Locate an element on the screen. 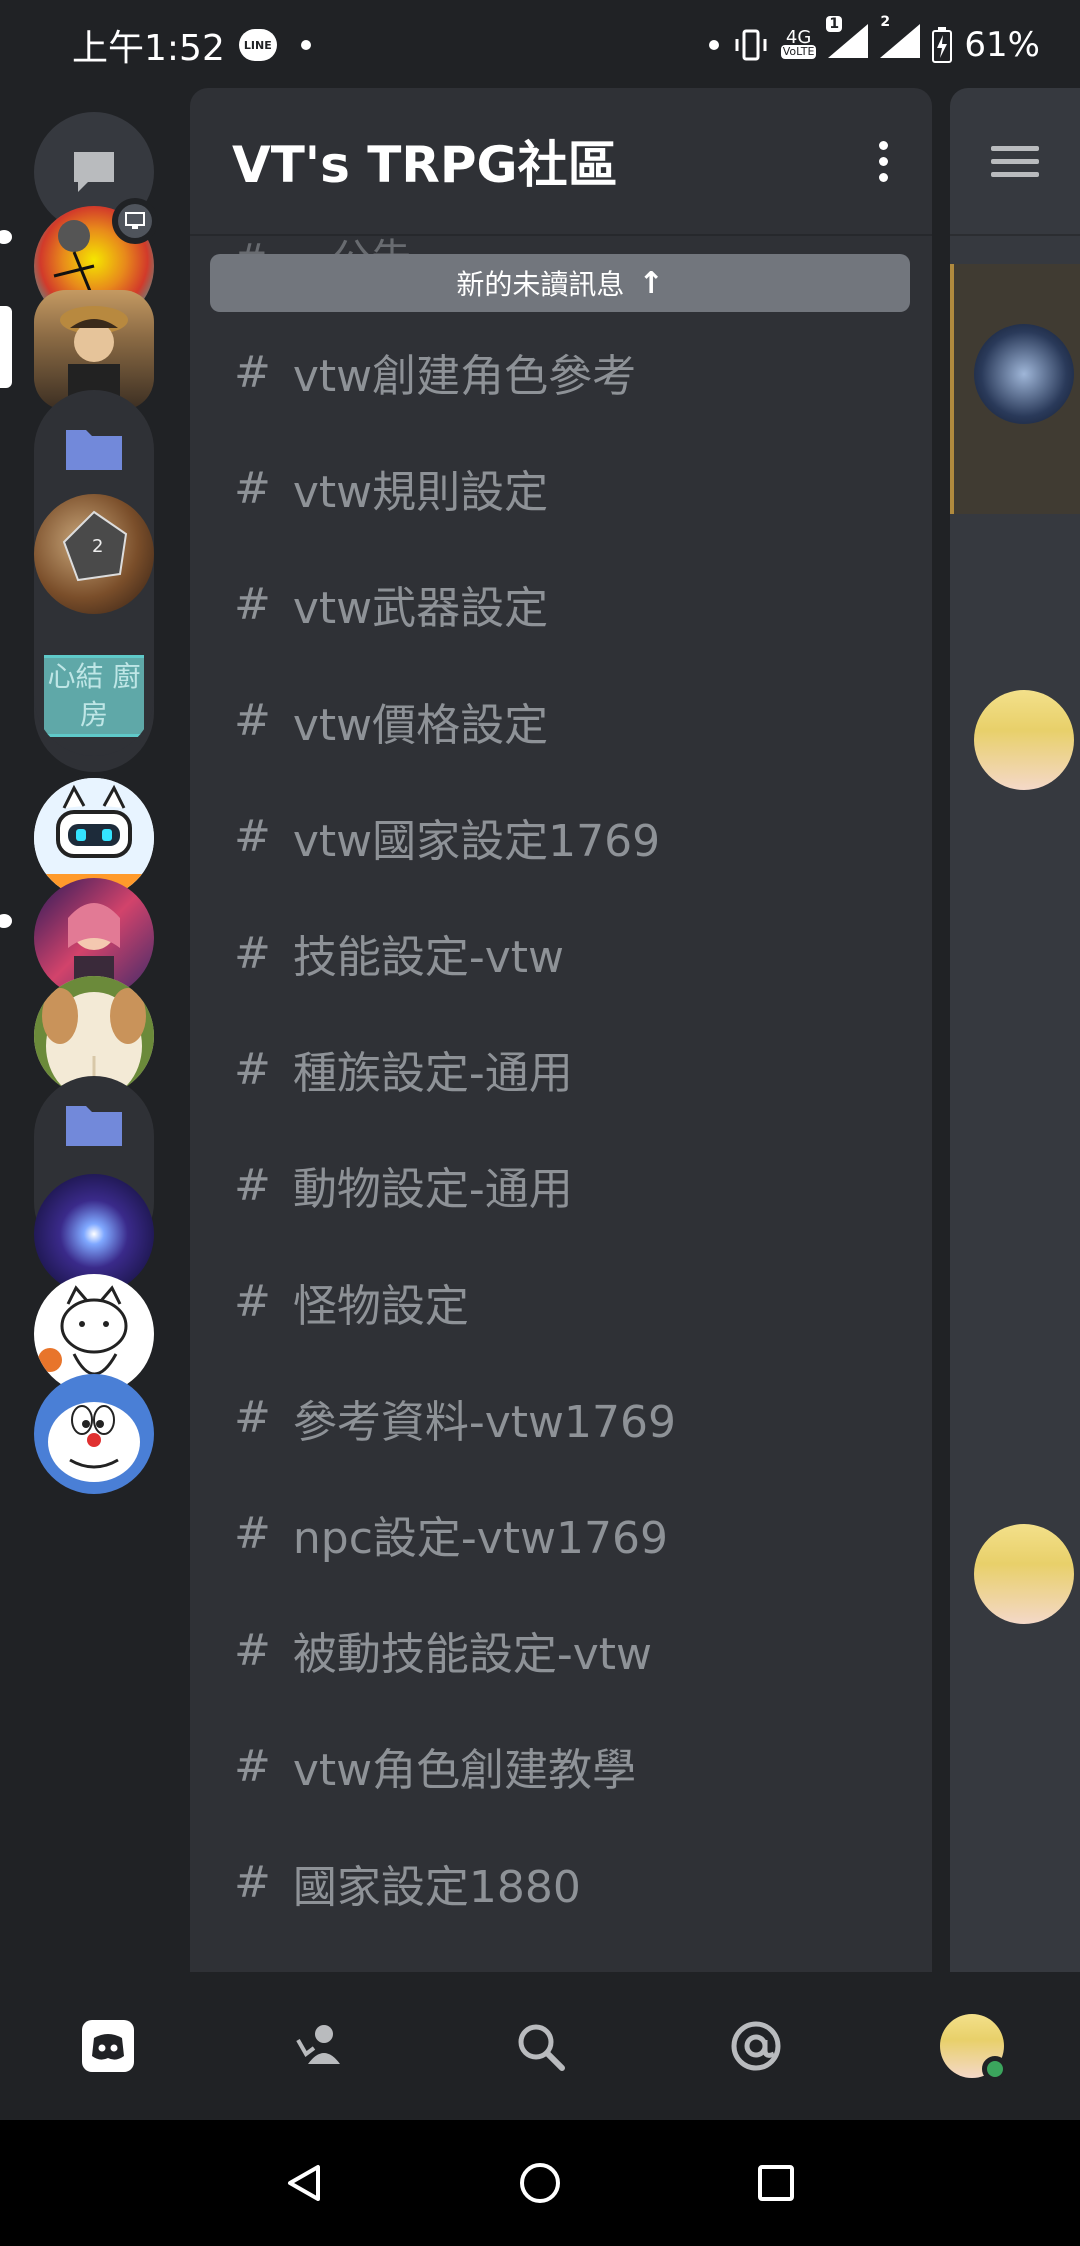 This screenshot has height=2246, width=1080. clock: 上午1:52 is located at coordinates (148, 48).